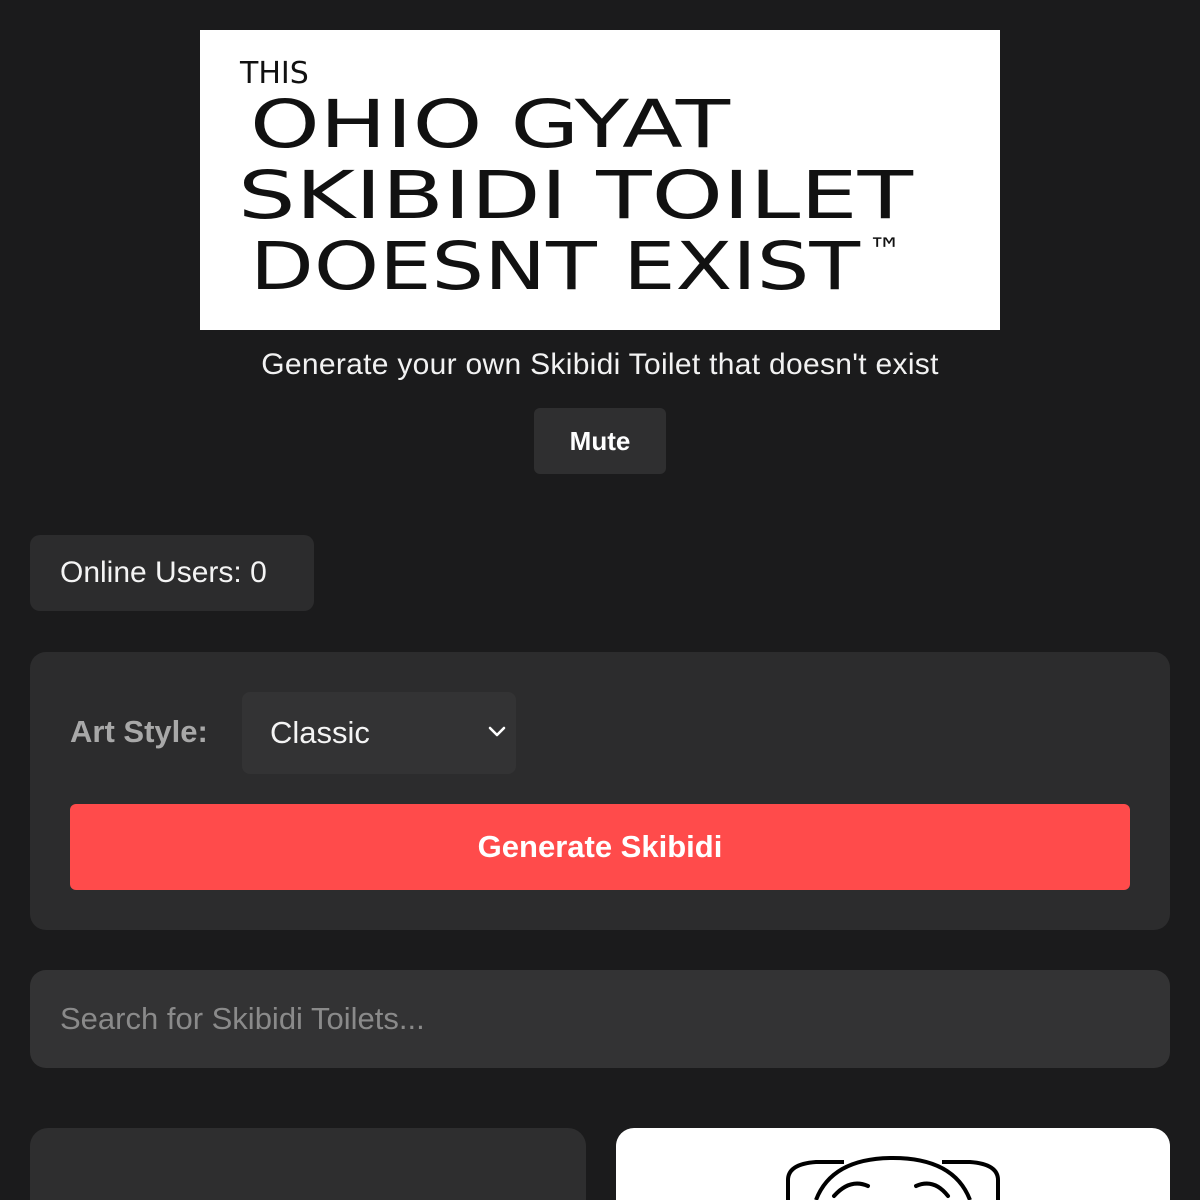 This screenshot has height=1200, width=1200. I want to click on generate-skibidi-button: Generate Skibidi, so click(600, 847).